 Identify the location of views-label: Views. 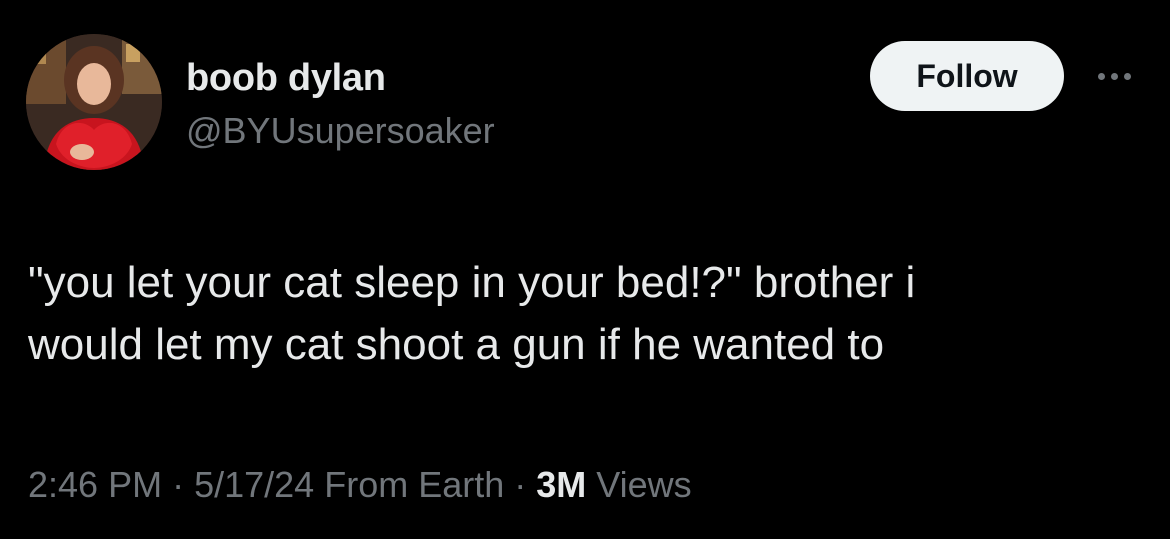
(644, 484).